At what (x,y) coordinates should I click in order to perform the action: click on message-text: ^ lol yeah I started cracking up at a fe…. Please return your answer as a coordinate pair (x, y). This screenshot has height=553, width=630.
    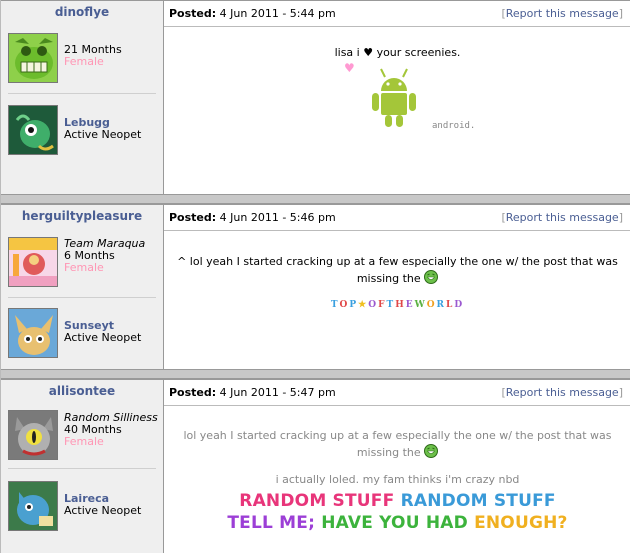
    Looking at the image, I should click on (397, 261).